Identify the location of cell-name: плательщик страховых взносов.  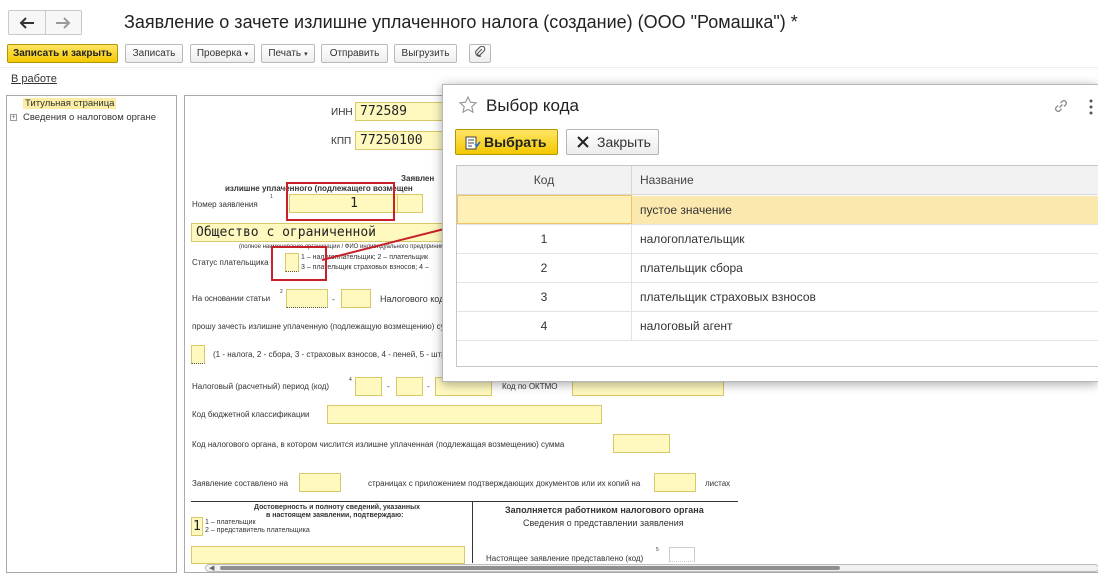
(728, 297).